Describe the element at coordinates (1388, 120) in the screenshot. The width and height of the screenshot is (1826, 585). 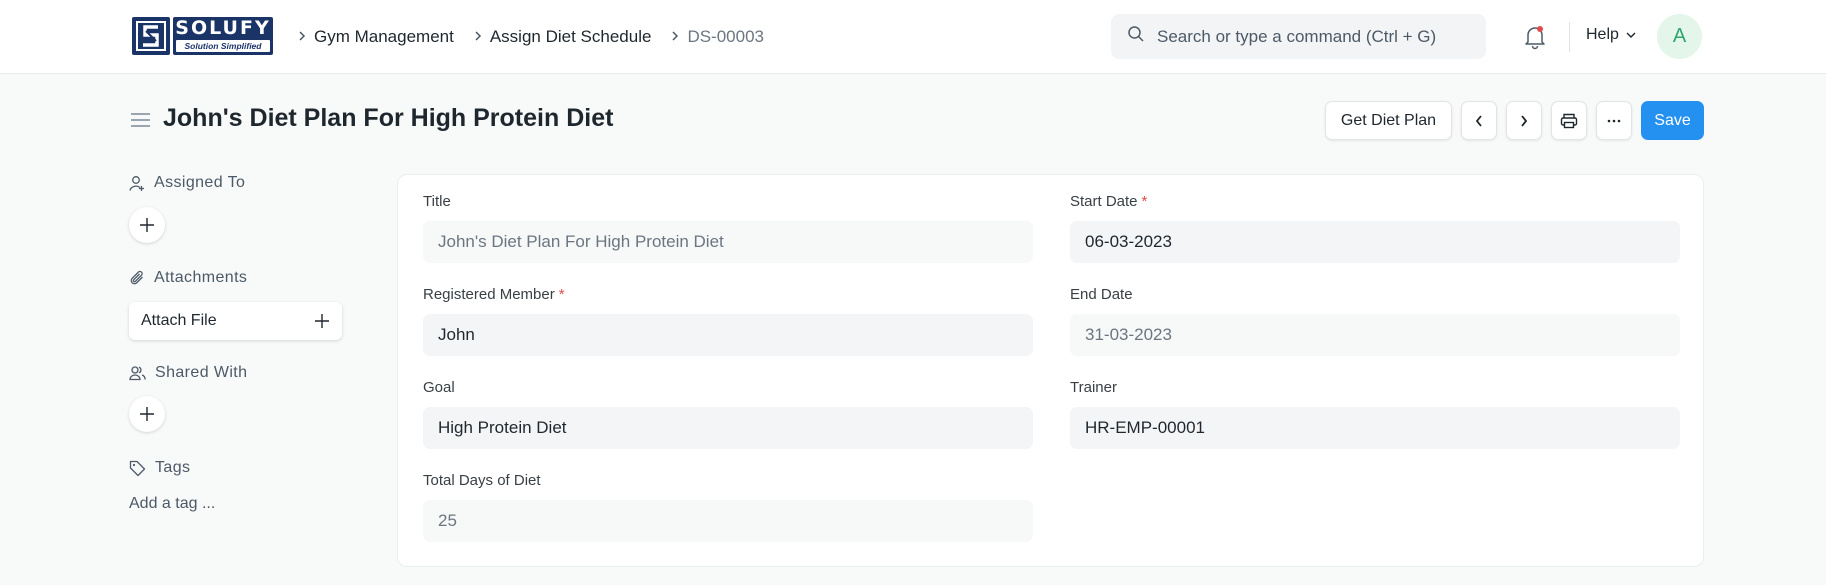
I see `get-diet-plan-button: Get Diet Plan` at that location.